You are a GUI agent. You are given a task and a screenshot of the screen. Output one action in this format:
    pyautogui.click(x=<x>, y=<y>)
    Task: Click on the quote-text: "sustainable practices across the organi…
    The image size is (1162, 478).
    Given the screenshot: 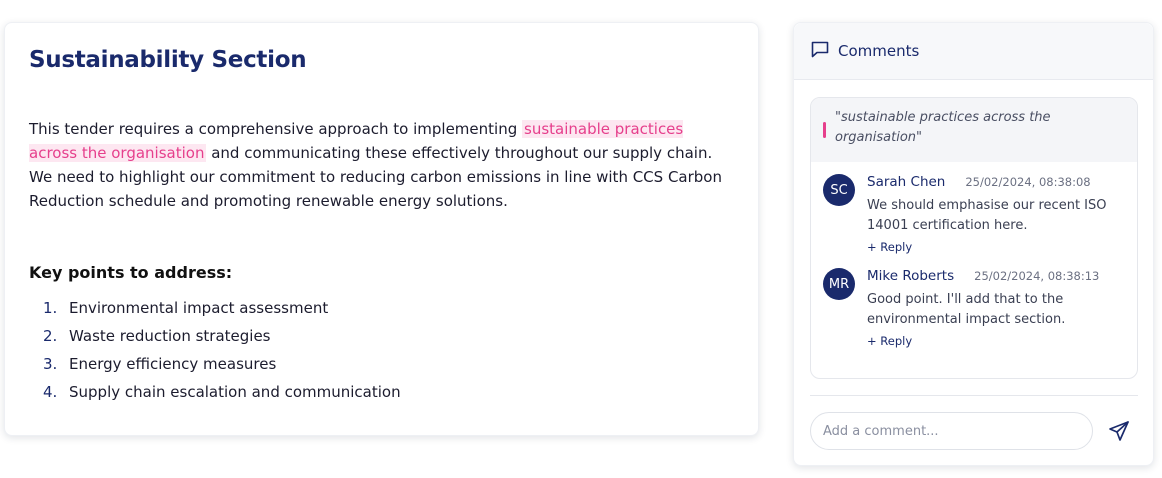 What is the action you would take?
    pyautogui.click(x=943, y=127)
    